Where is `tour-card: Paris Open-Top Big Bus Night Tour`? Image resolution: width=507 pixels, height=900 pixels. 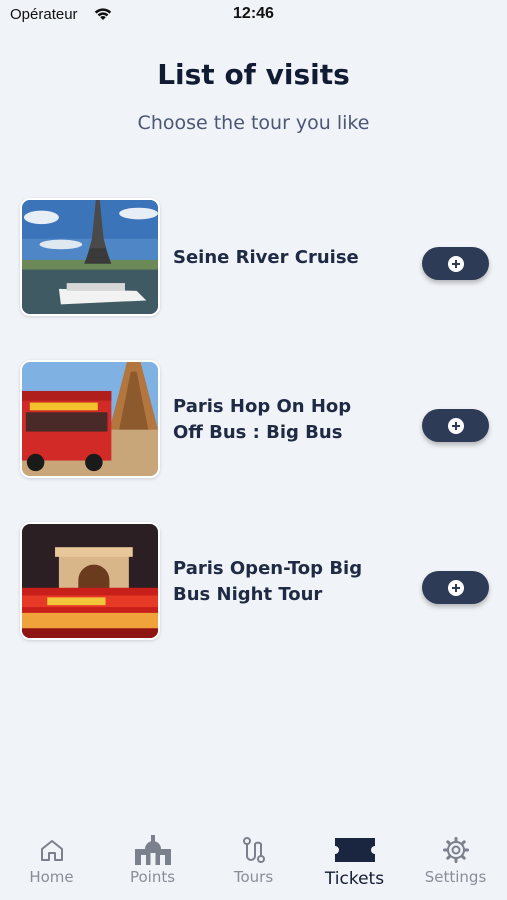 tour-card: Paris Open-Top Big Bus Night Tour is located at coordinates (253, 582).